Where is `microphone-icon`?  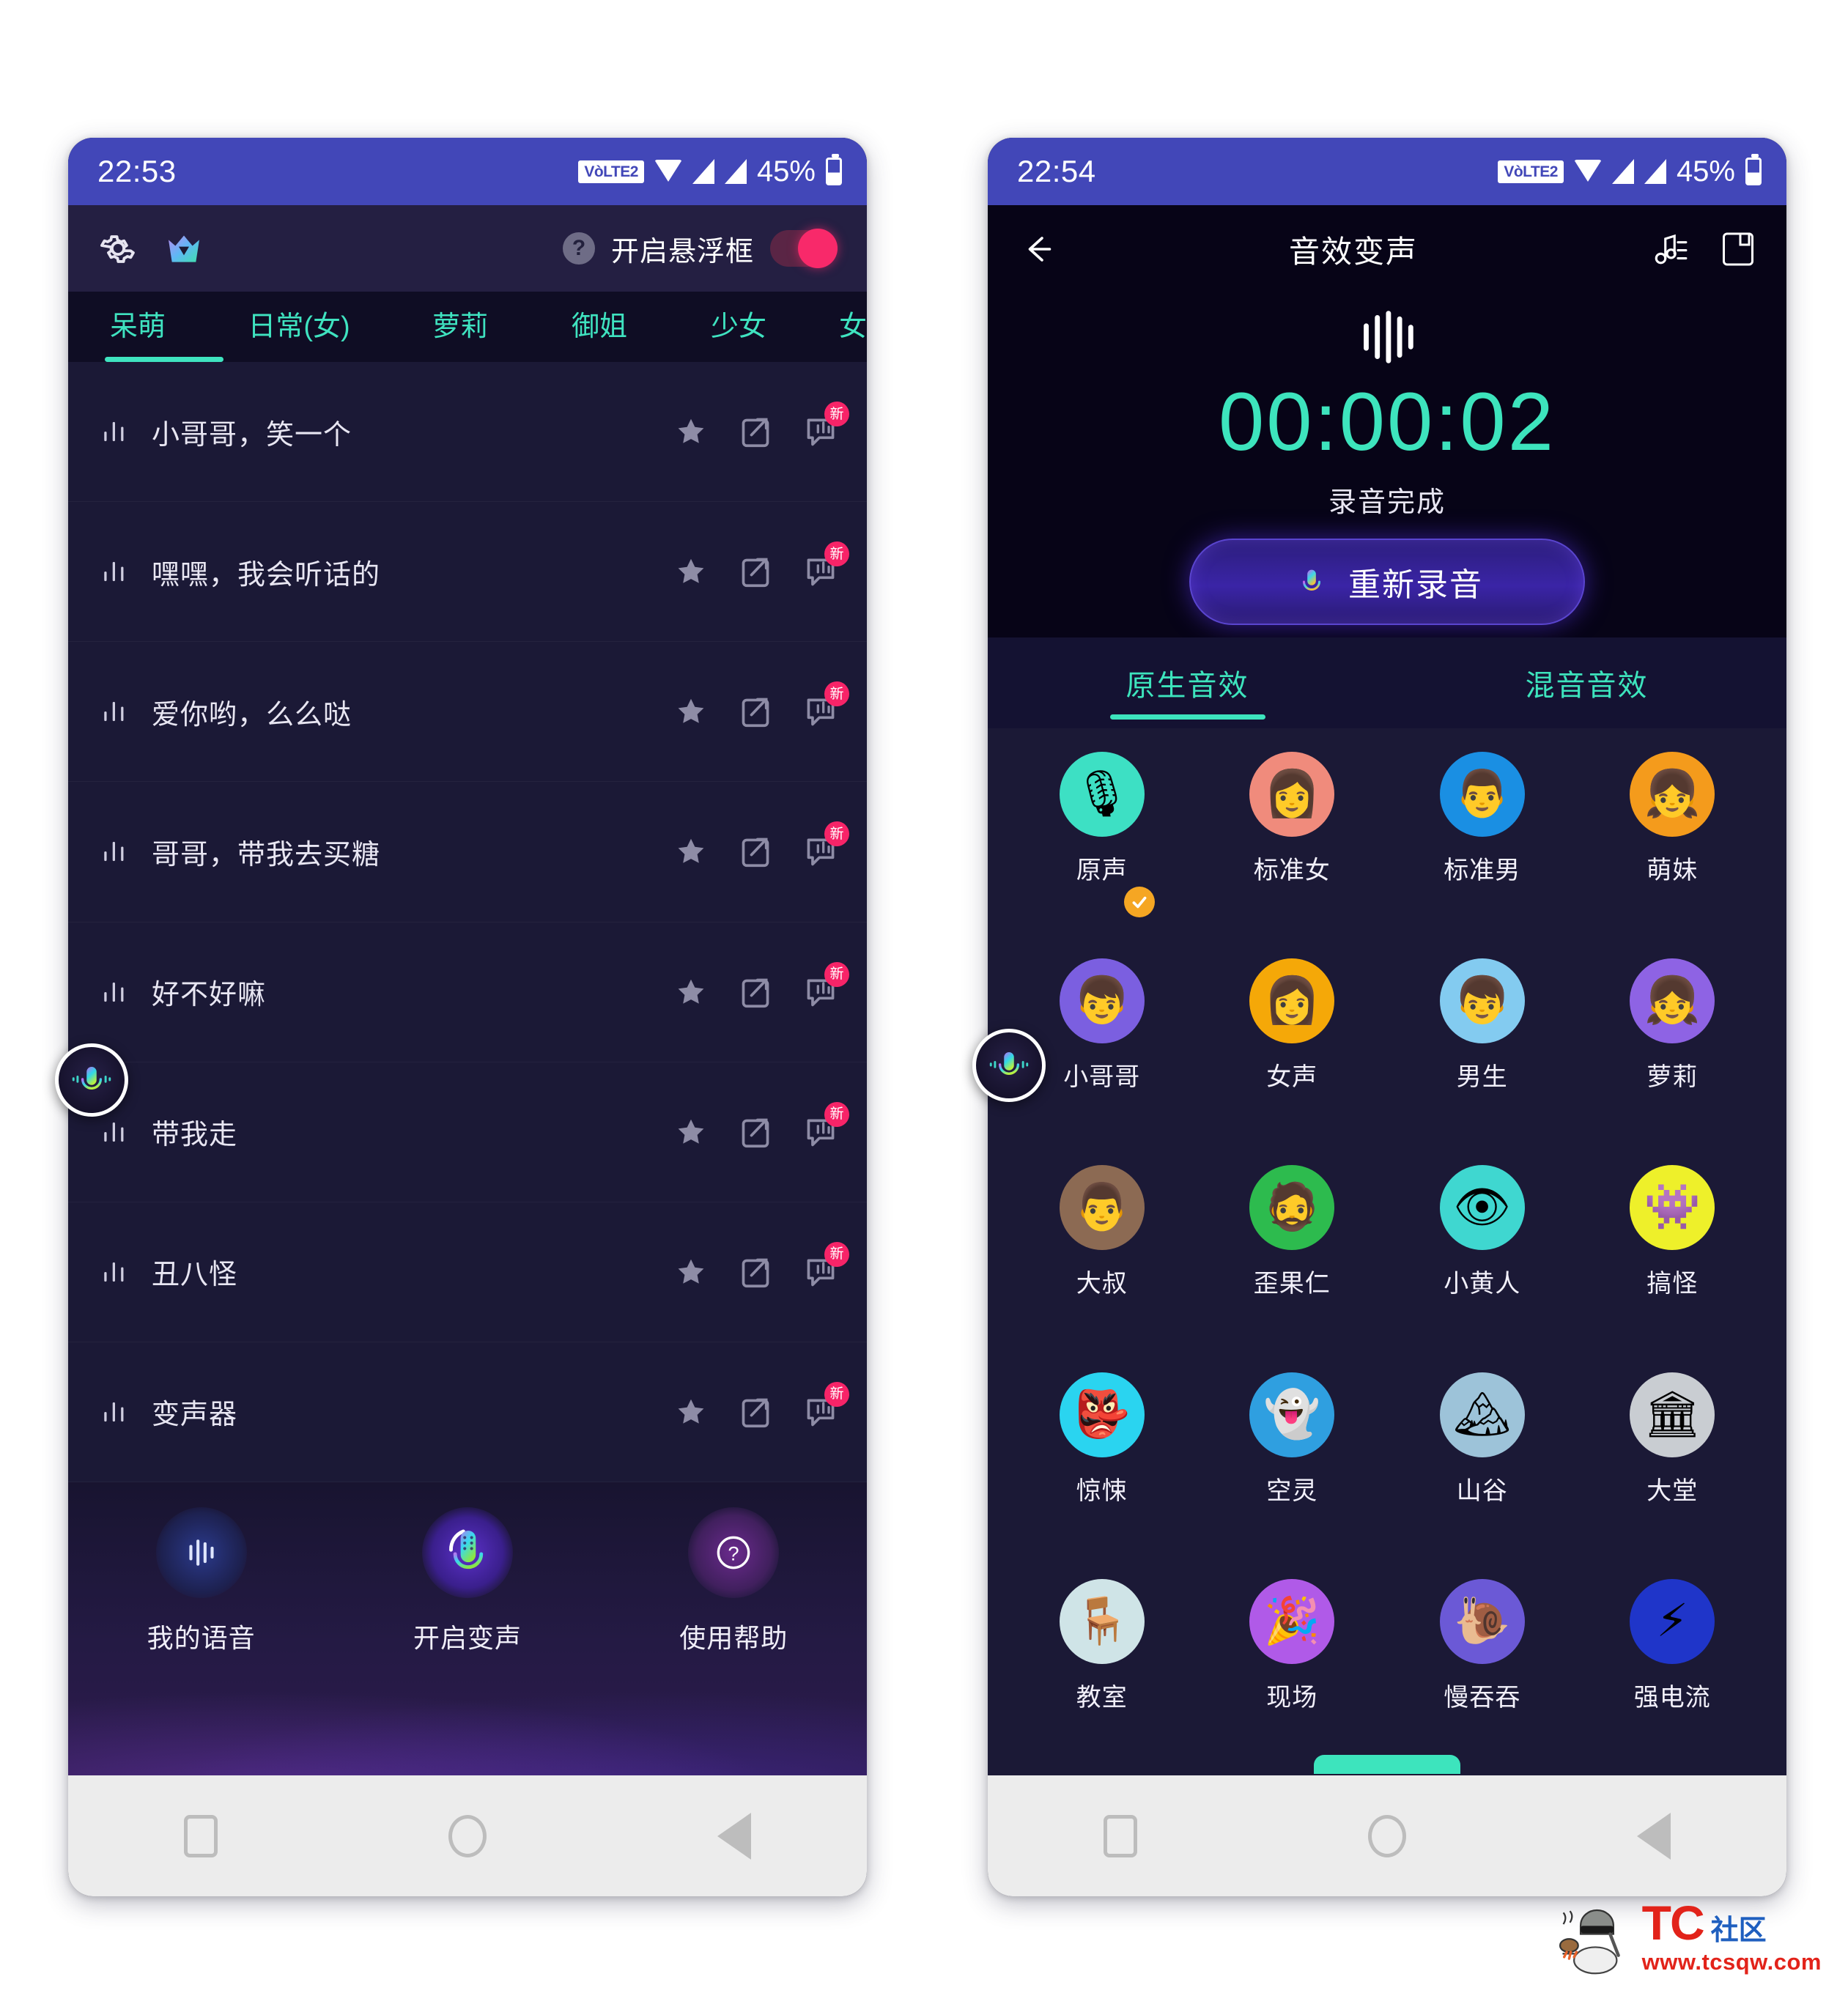
microphone-icon is located at coordinates (91, 1081).